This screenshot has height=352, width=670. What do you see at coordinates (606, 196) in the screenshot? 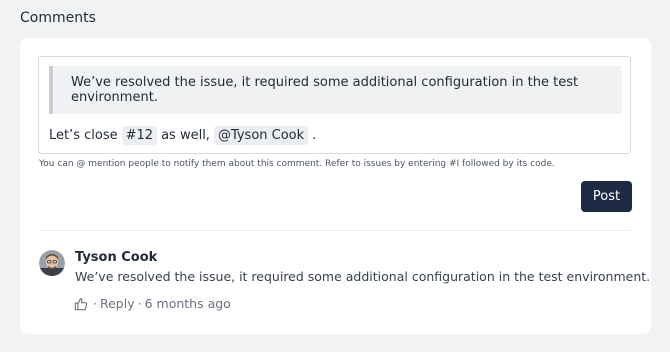
I see `post-button: Post` at bounding box center [606, 196].